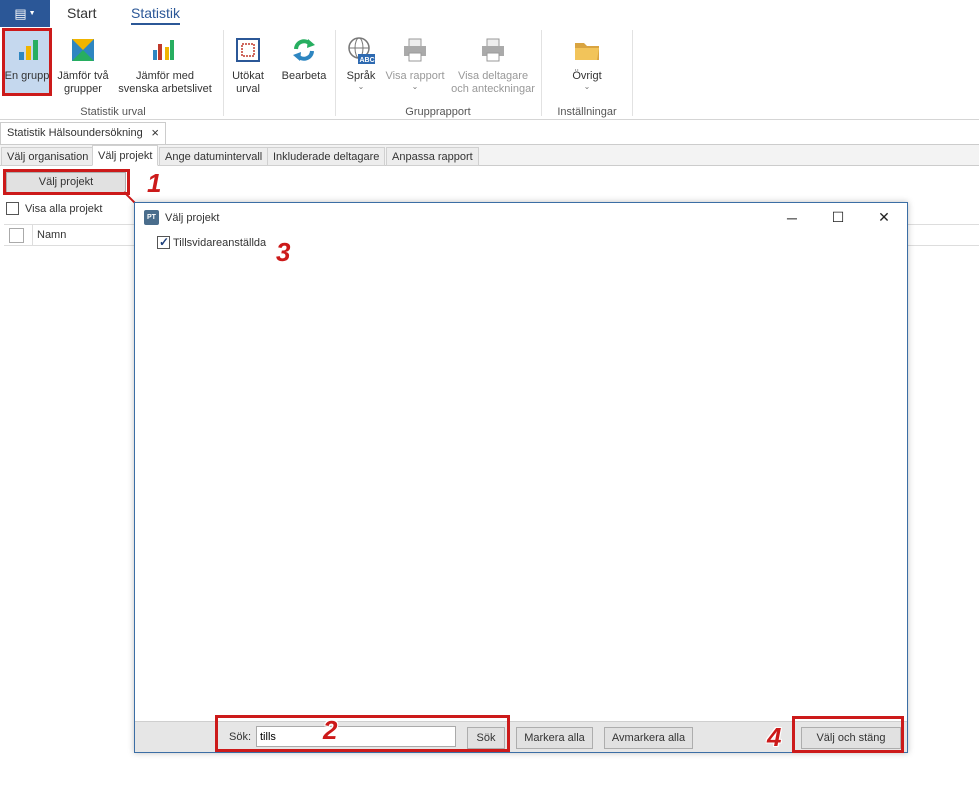 Image resolution: width=979 pixels, height=795 pixels. I want to click on project-checkbox, so click(163, 242).